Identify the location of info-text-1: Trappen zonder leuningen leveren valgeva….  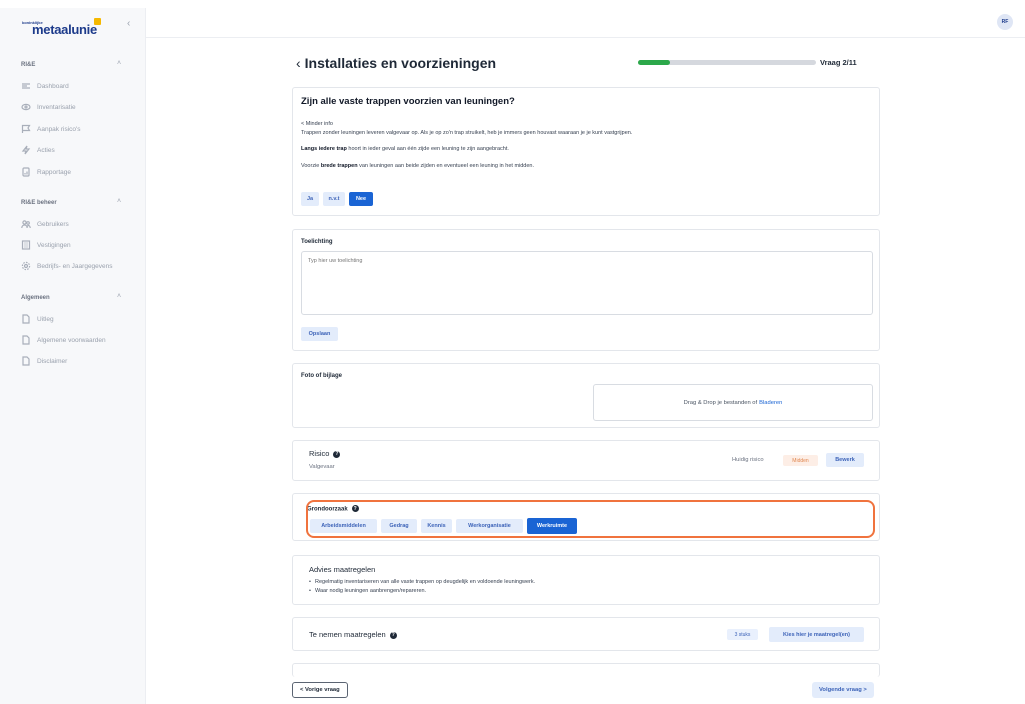
(467, 133).